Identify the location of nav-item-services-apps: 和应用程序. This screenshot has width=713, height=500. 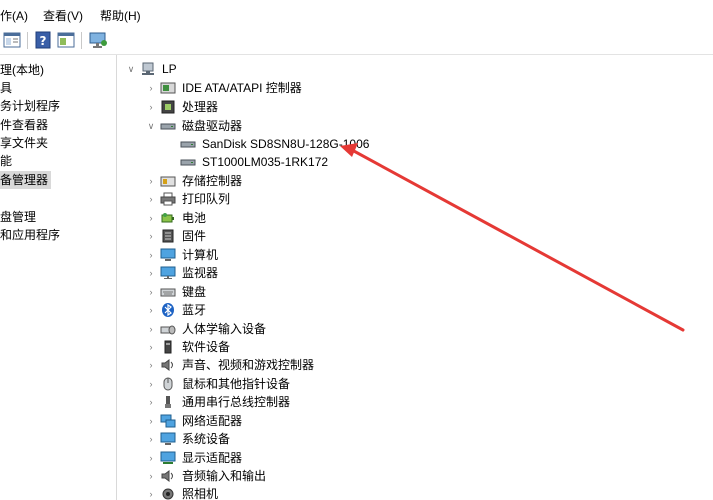
(30, 235).